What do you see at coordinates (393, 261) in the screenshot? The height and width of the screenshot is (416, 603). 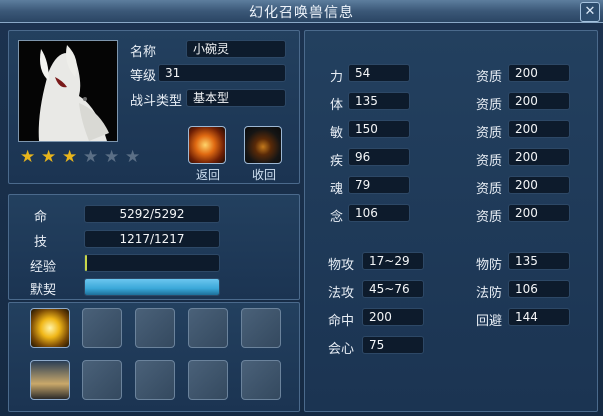 I see `physical-attack-value: 17~29` at bounding box center [393, 261].